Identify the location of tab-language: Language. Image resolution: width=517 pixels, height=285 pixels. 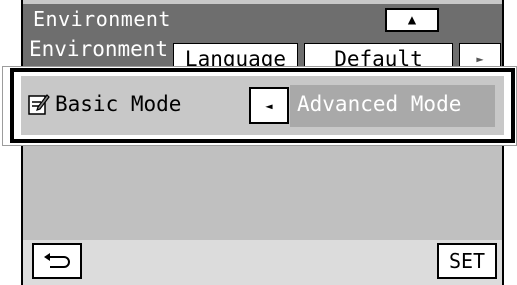
(235, 54).